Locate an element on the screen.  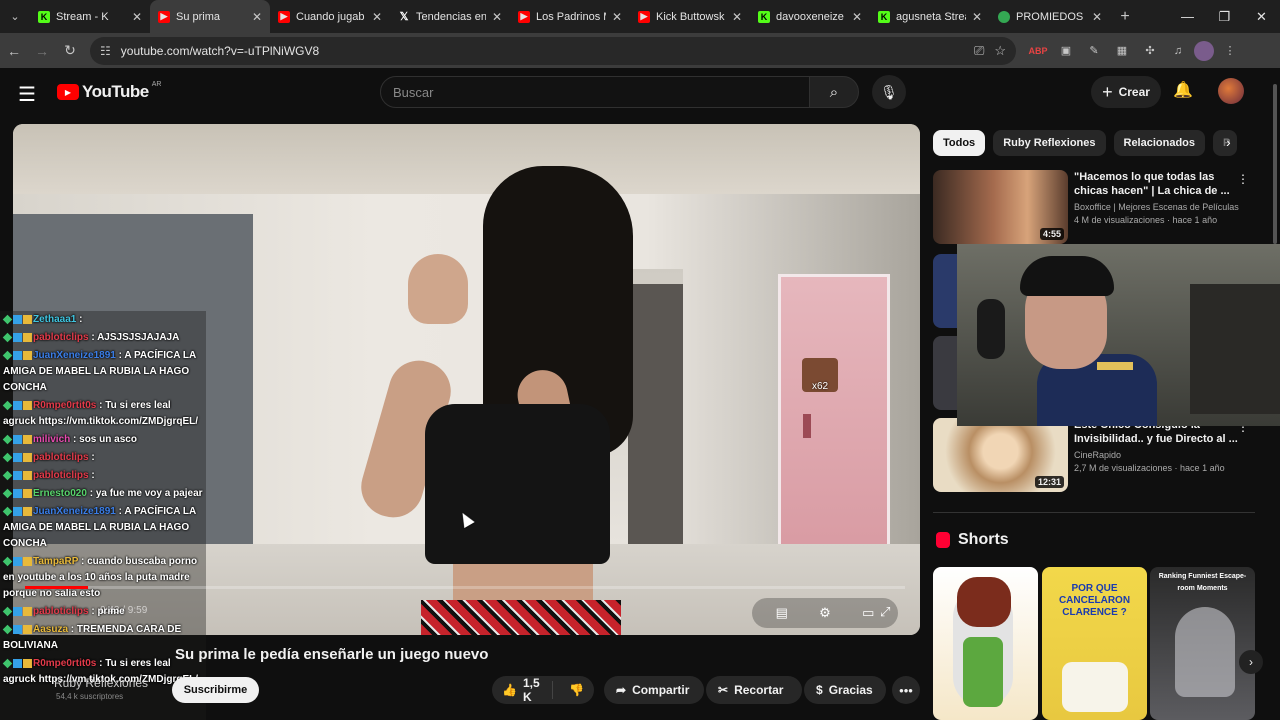
hamburger-menu-icon: ☰ is located at coordinates (27, 94).